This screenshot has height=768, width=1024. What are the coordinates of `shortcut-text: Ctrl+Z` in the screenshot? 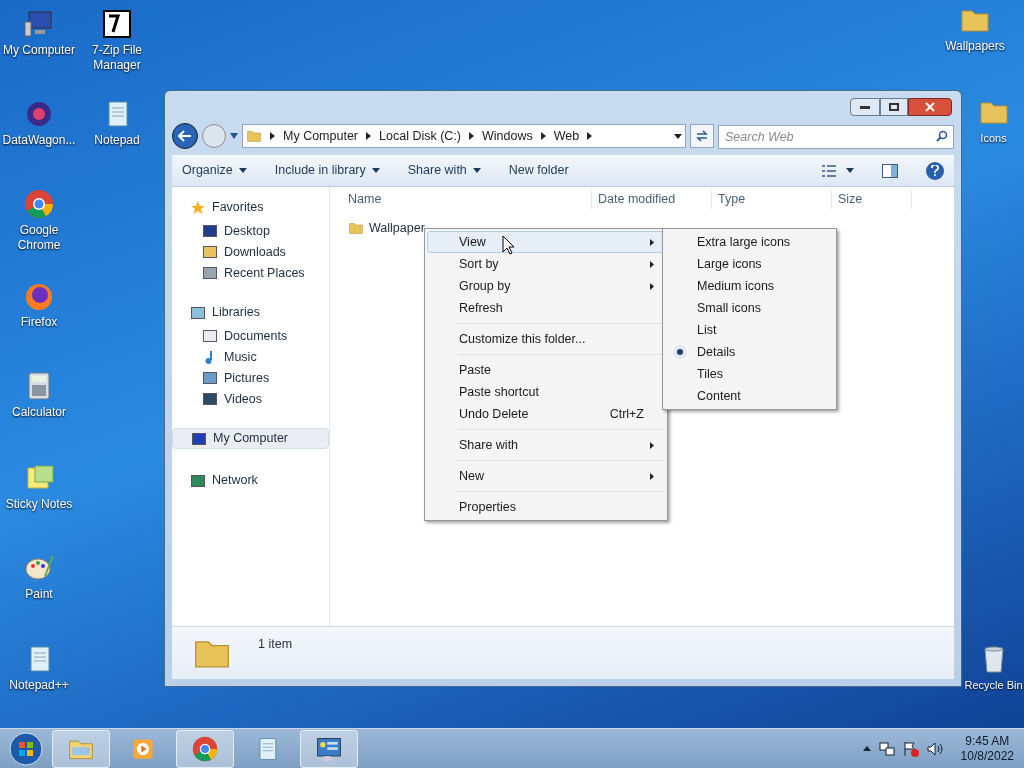 It's located at (626, 414).